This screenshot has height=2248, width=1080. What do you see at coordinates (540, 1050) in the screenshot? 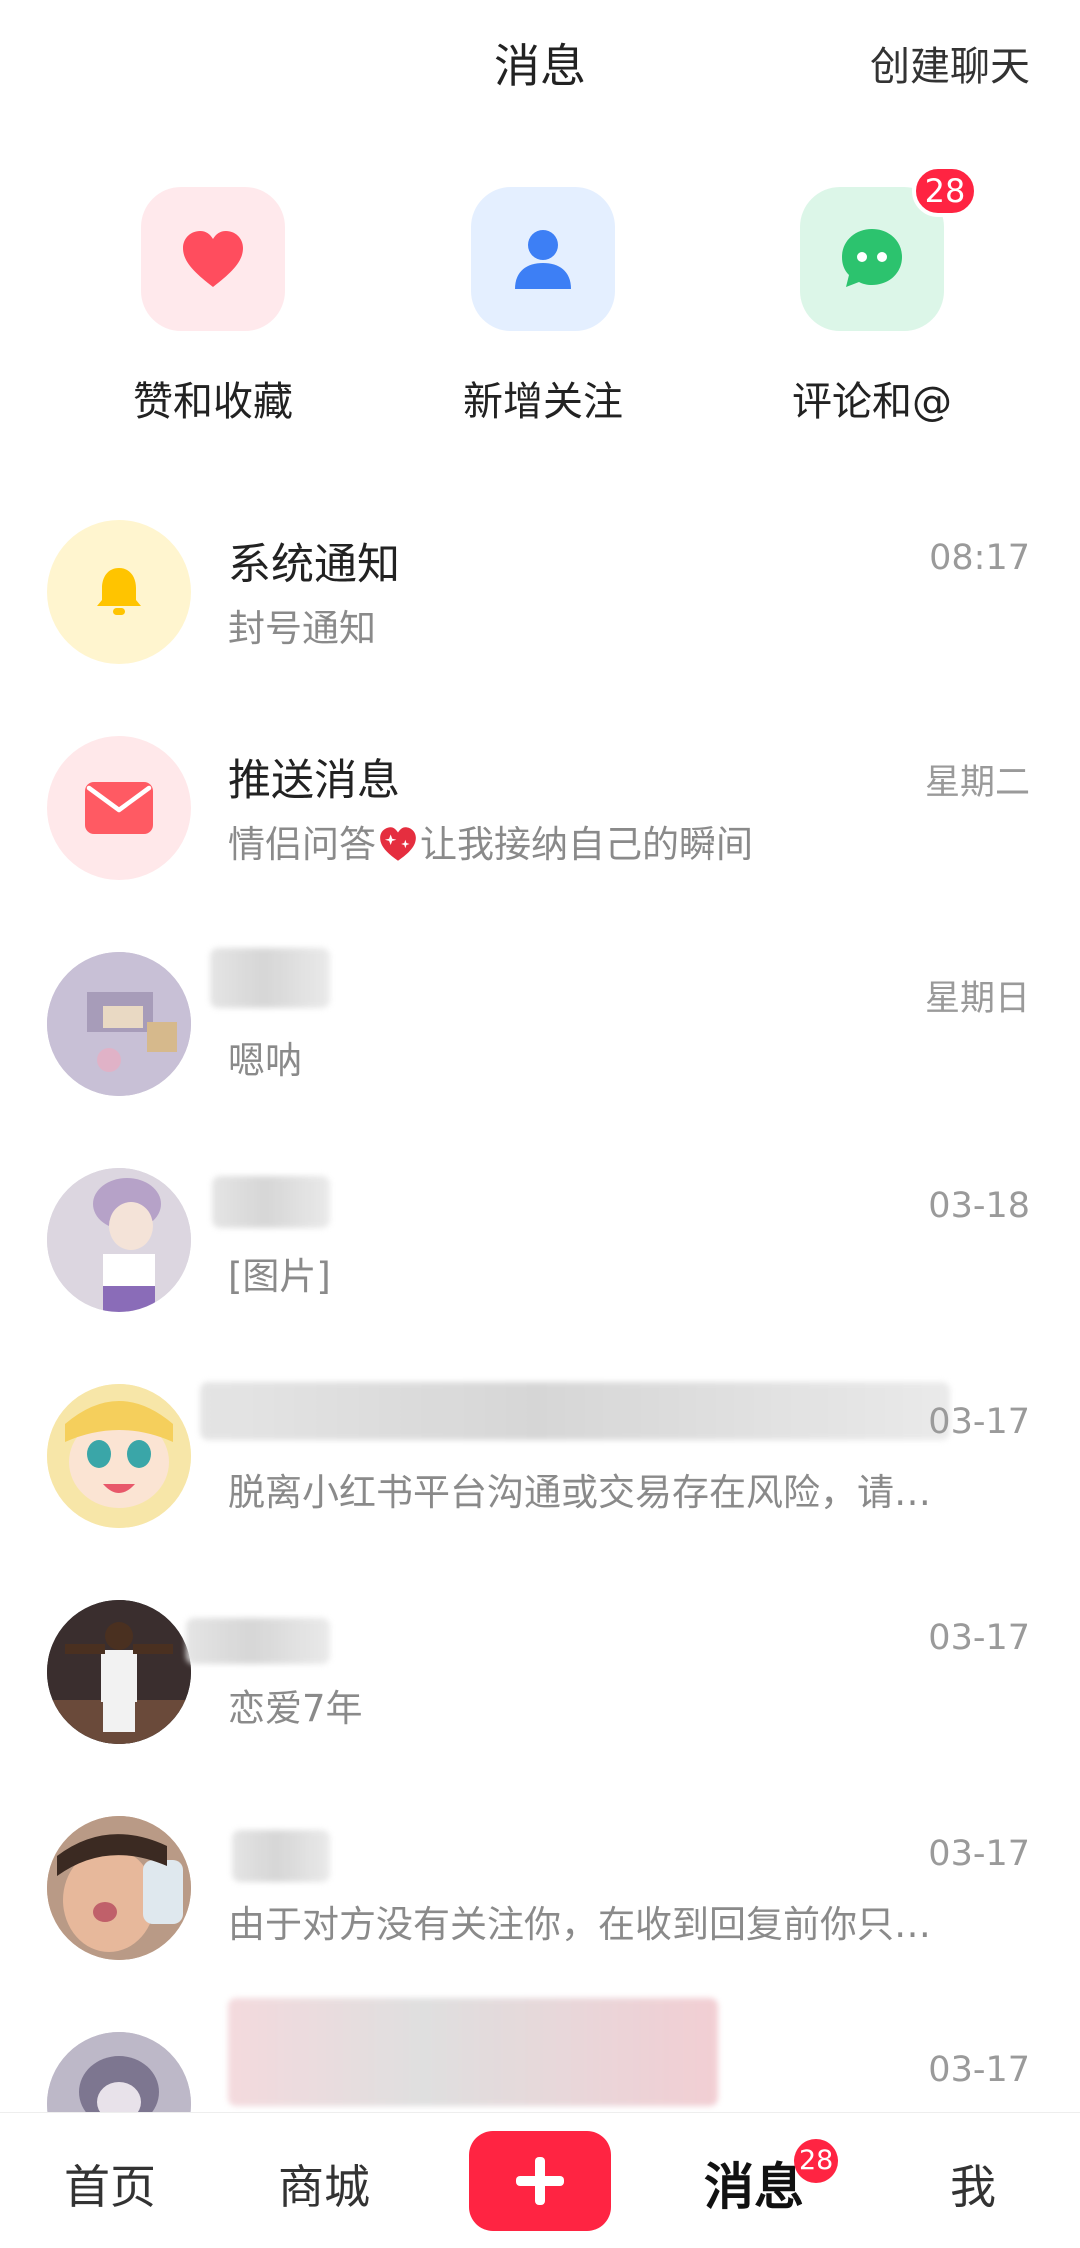
I see `conversation-row: 嗯呐 星期日` at bounding box center [540, 1050].